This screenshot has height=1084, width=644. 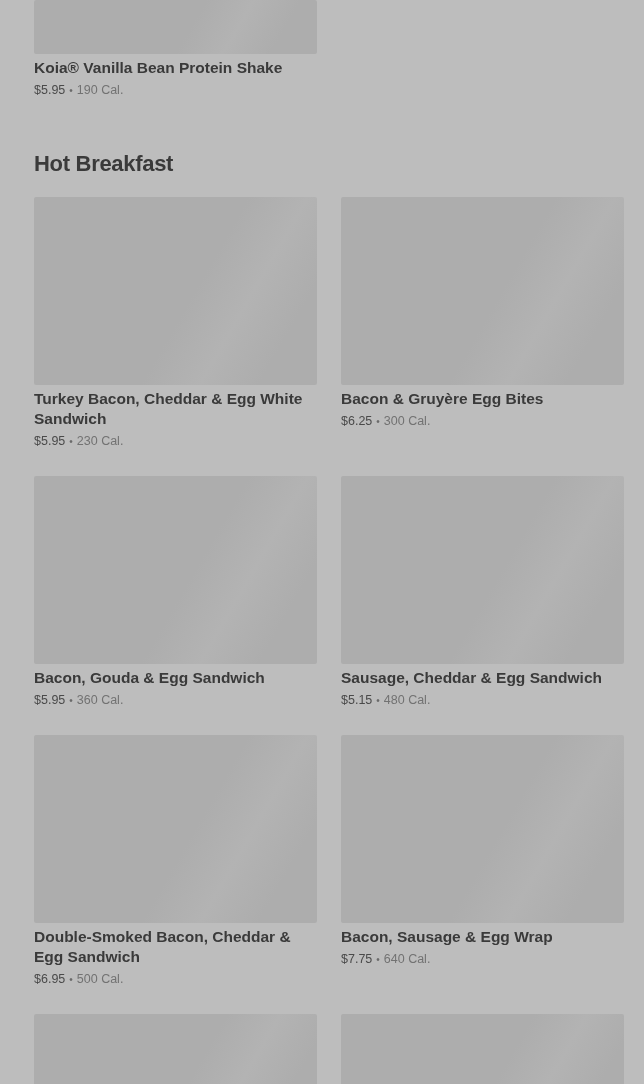 What do you see at coordinates (407, 959) in the screenshot?
I see `calorie-count: 640 Cal.` at bounding box center [407, 959].